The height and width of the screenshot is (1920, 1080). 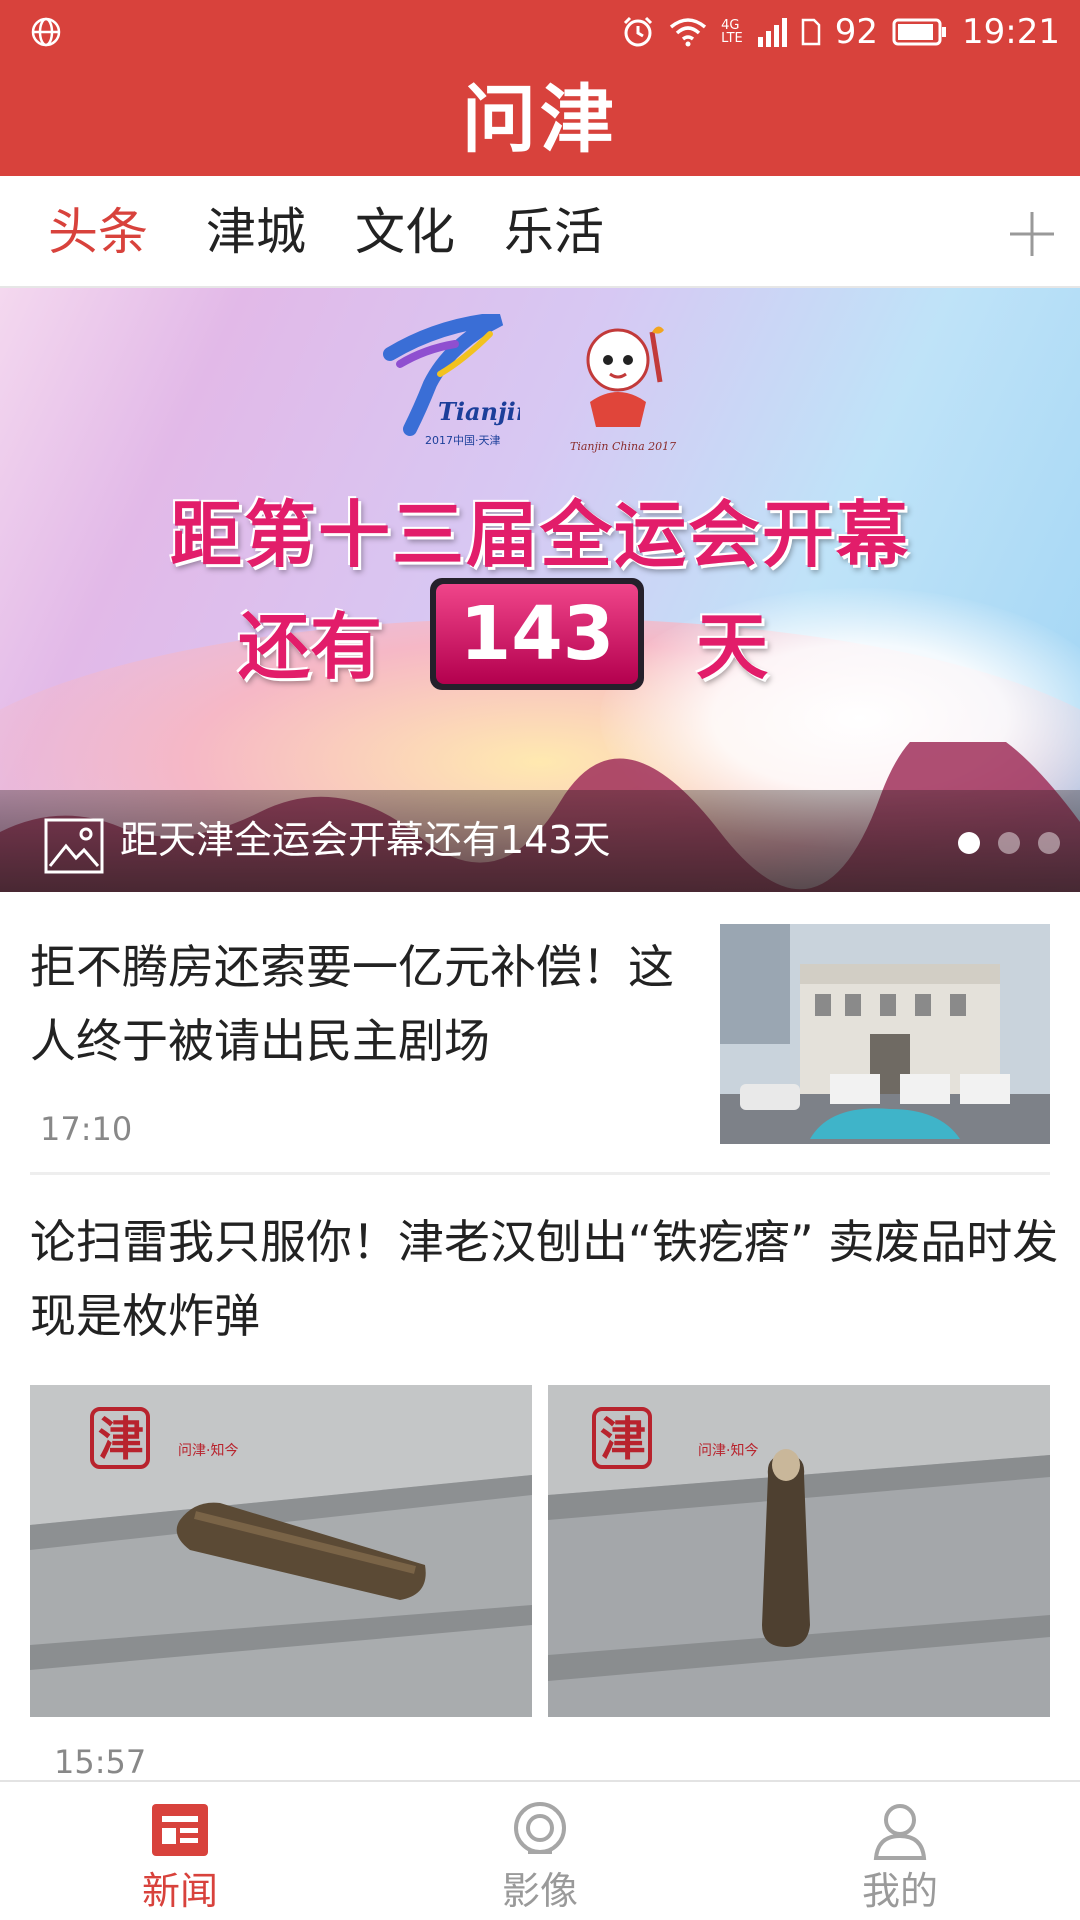 What do you see at coordinates (256, 232) in the screenshot?
I see `tab-jincheng: 津城` at bounding box center [256, 232].